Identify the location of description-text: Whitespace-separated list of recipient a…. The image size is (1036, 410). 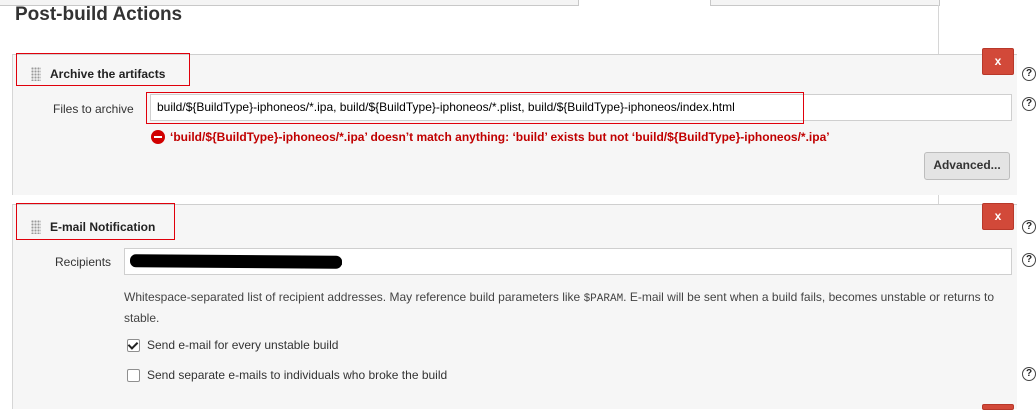
(354, 297).